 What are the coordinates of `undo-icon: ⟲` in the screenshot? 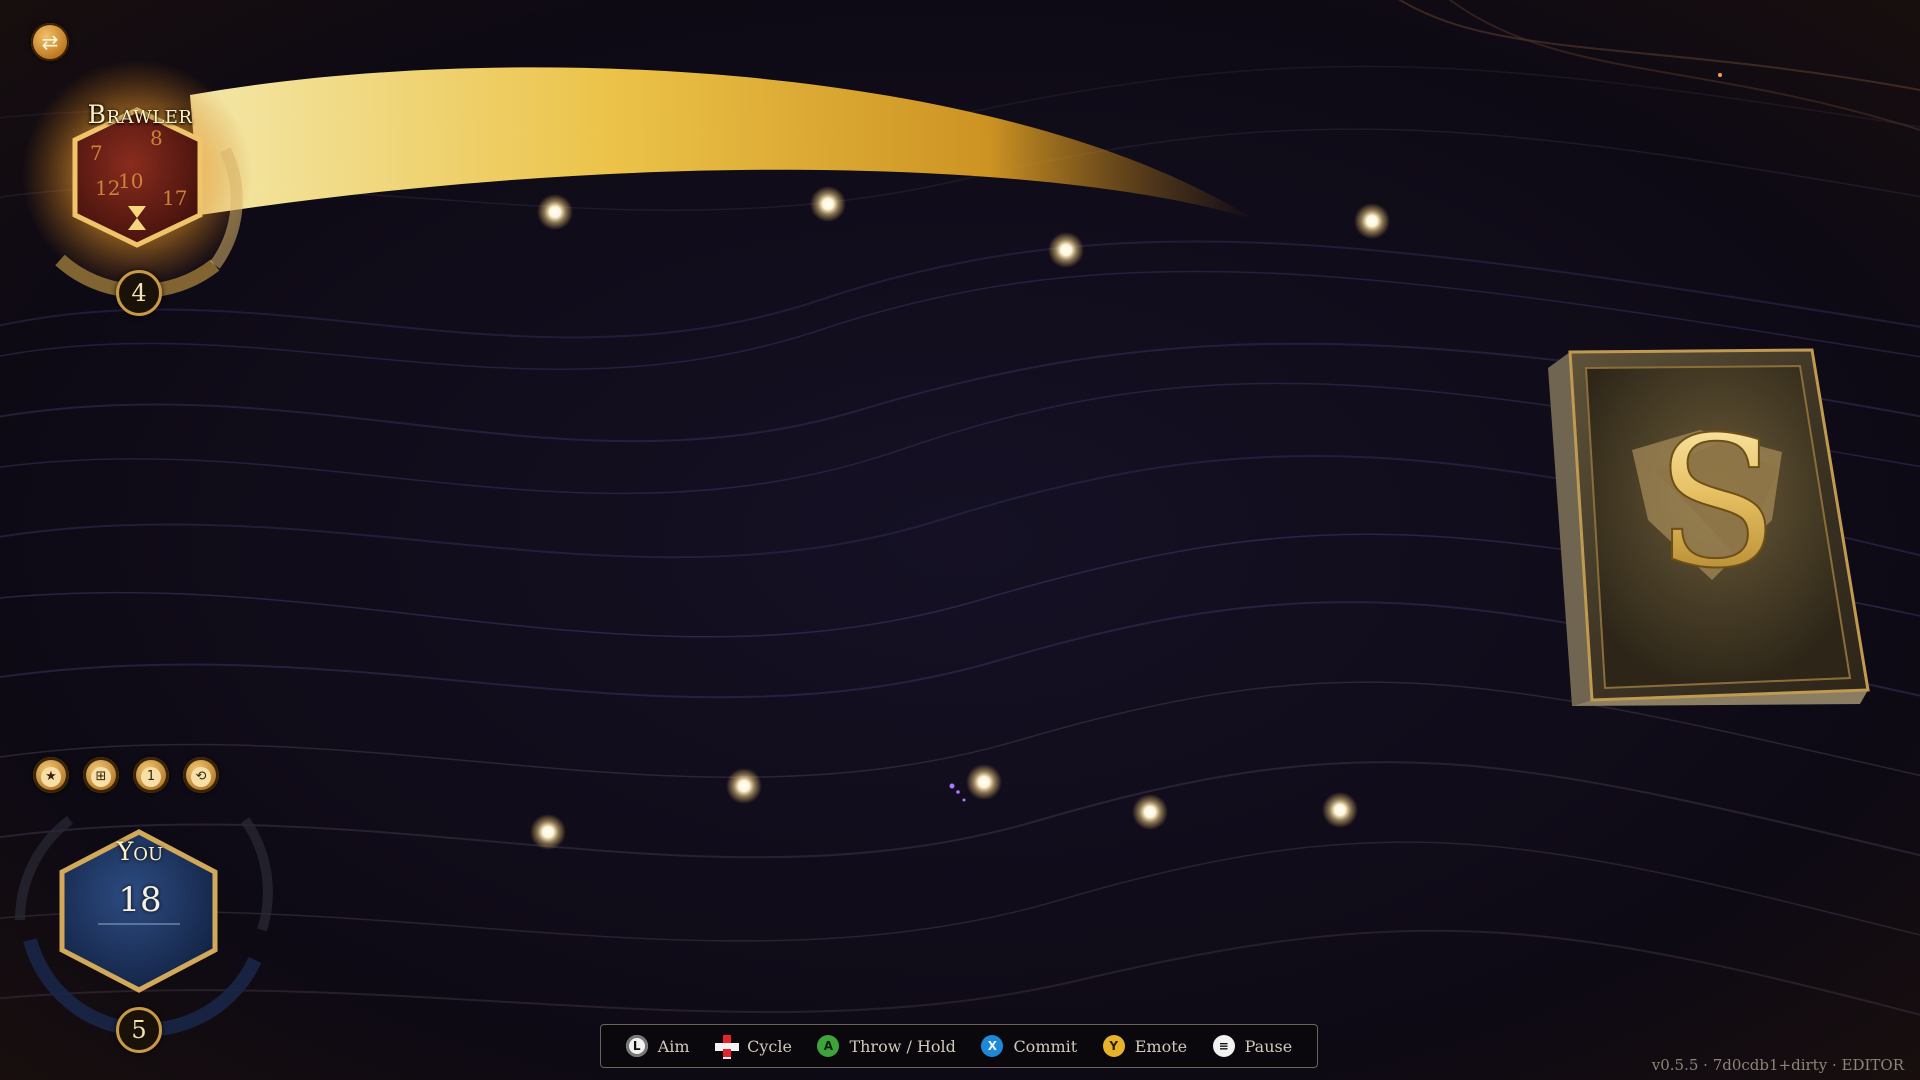 It's located at (201, 775).